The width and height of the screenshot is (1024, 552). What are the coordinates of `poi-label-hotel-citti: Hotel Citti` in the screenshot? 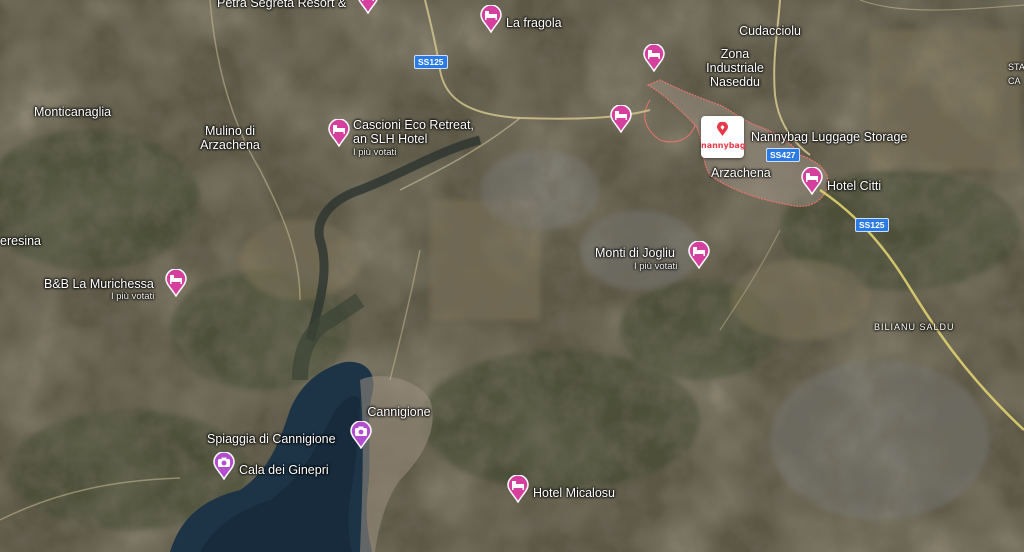 It's located at (854, 186).